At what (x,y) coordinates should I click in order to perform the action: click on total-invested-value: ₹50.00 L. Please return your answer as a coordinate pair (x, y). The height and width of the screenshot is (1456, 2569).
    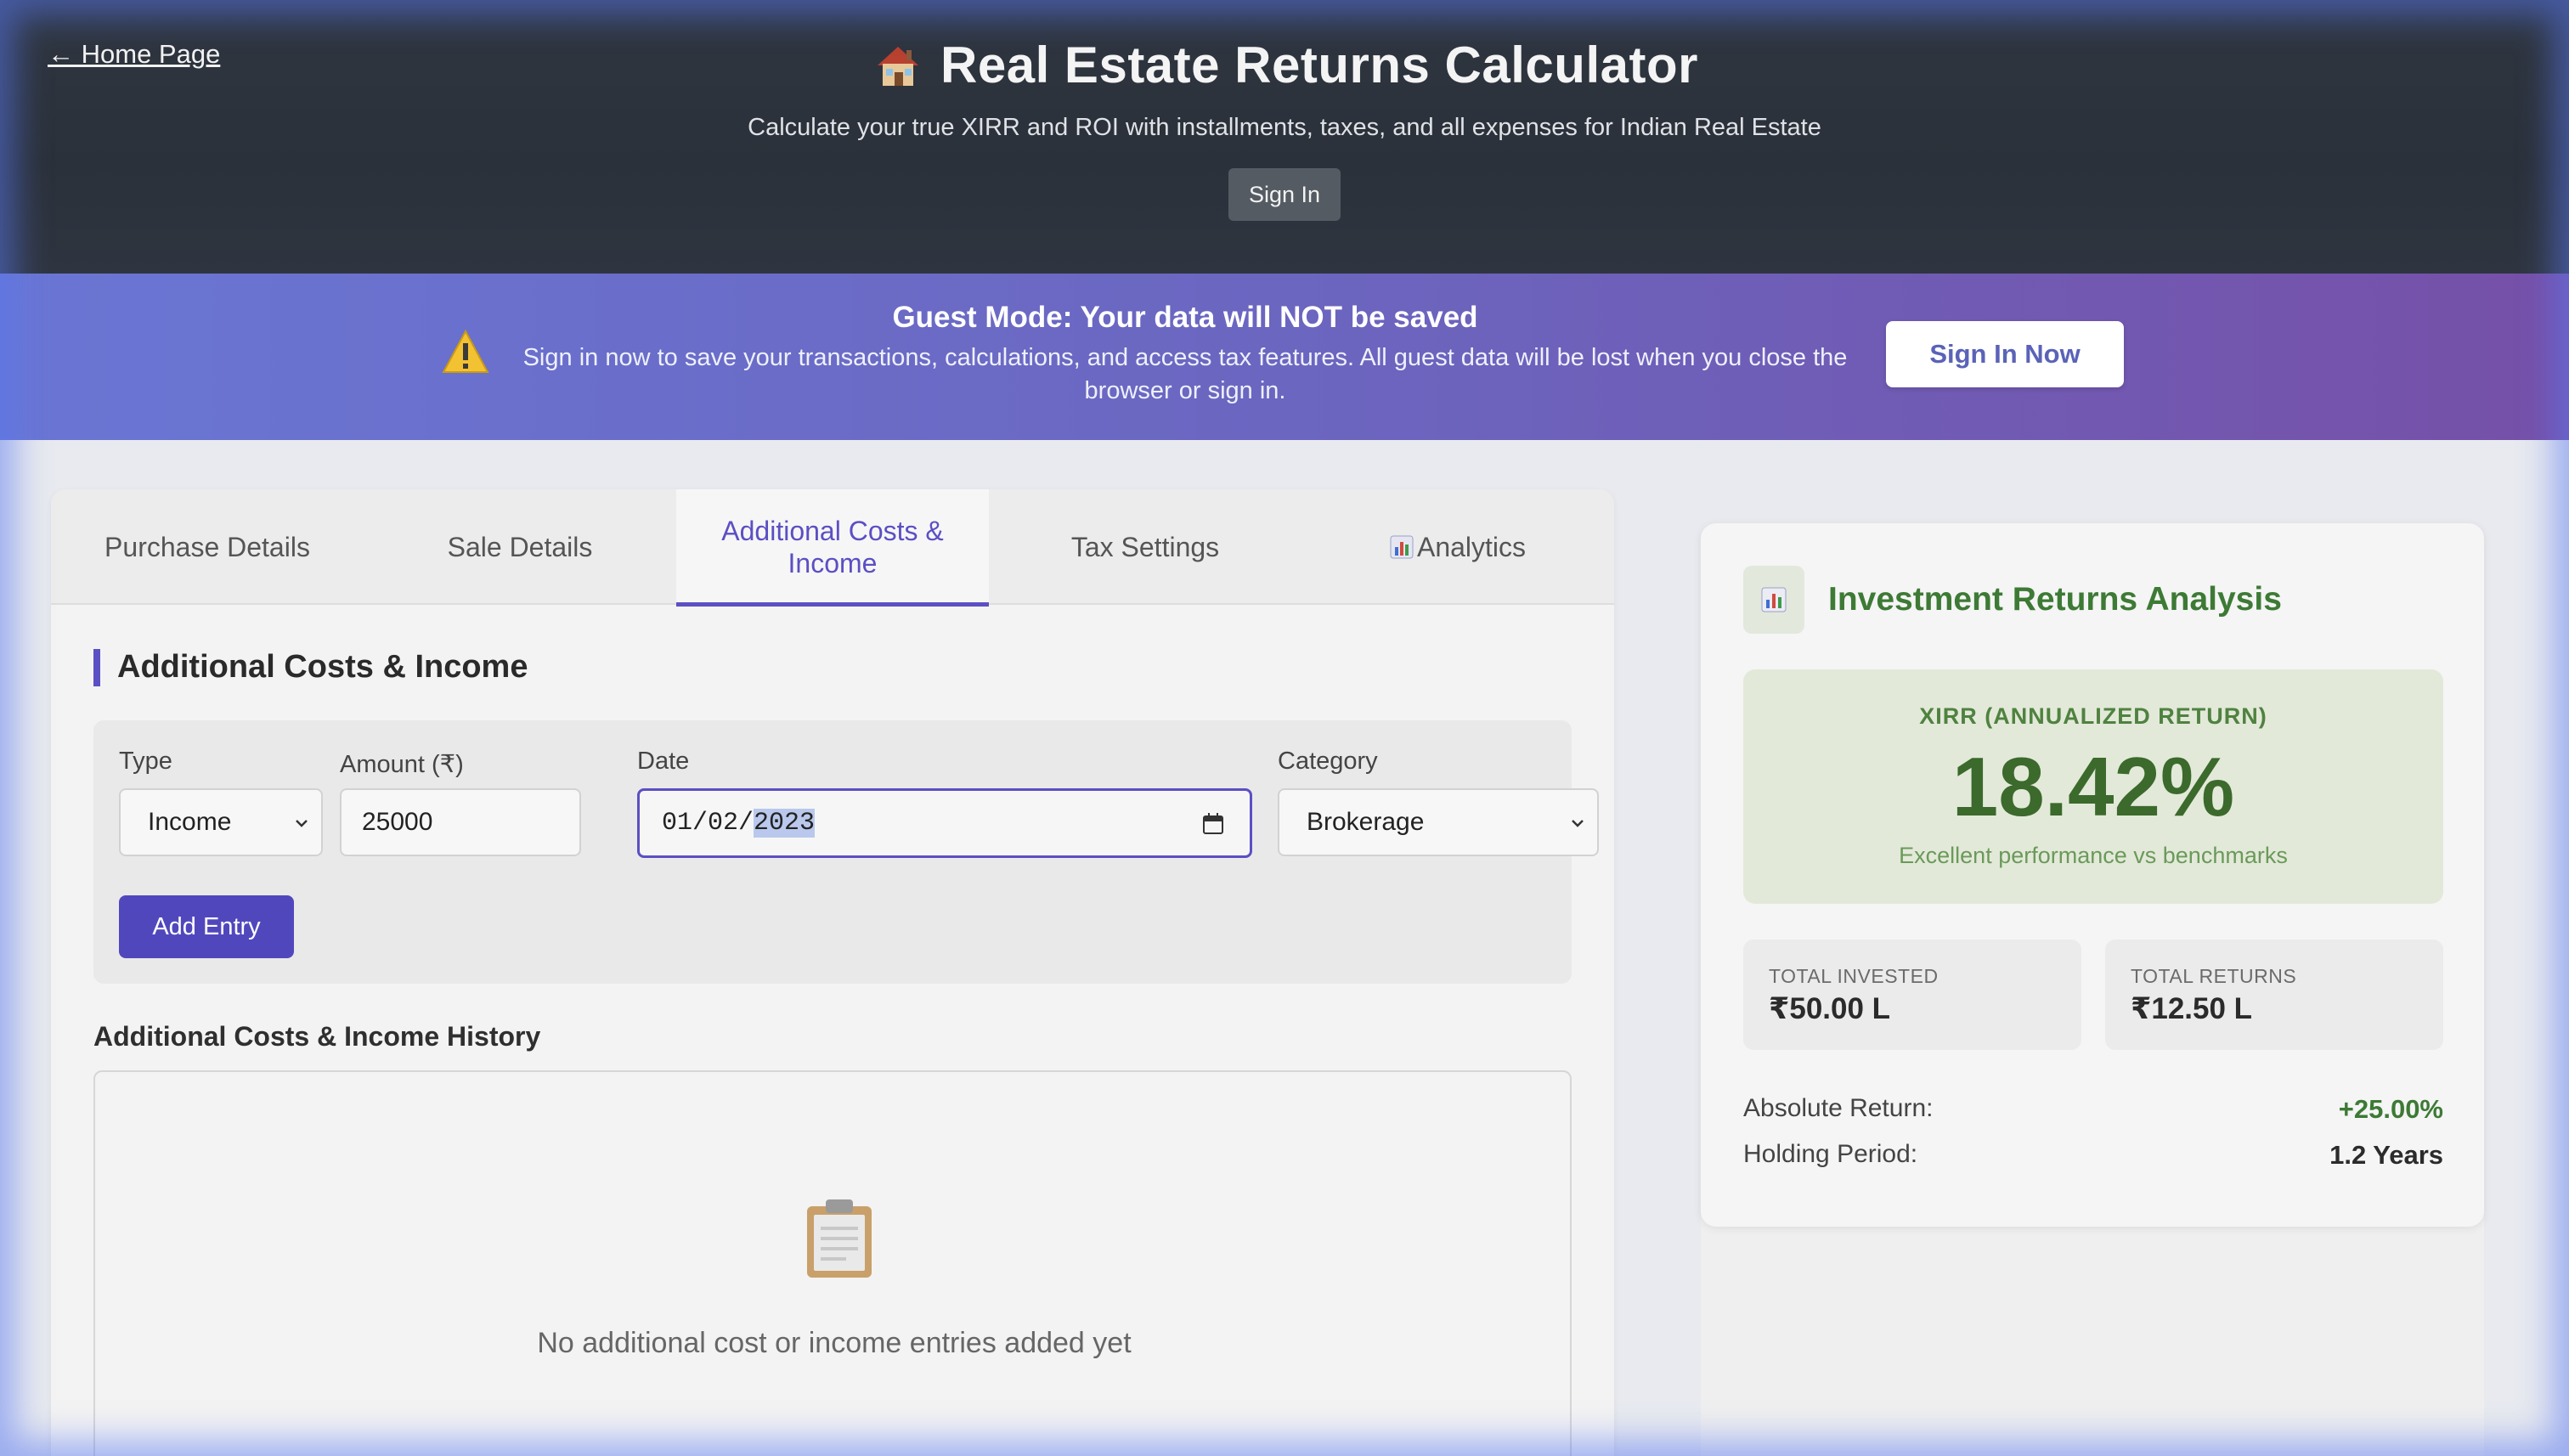
    Looking at the image, I should click on (1830, 1008).